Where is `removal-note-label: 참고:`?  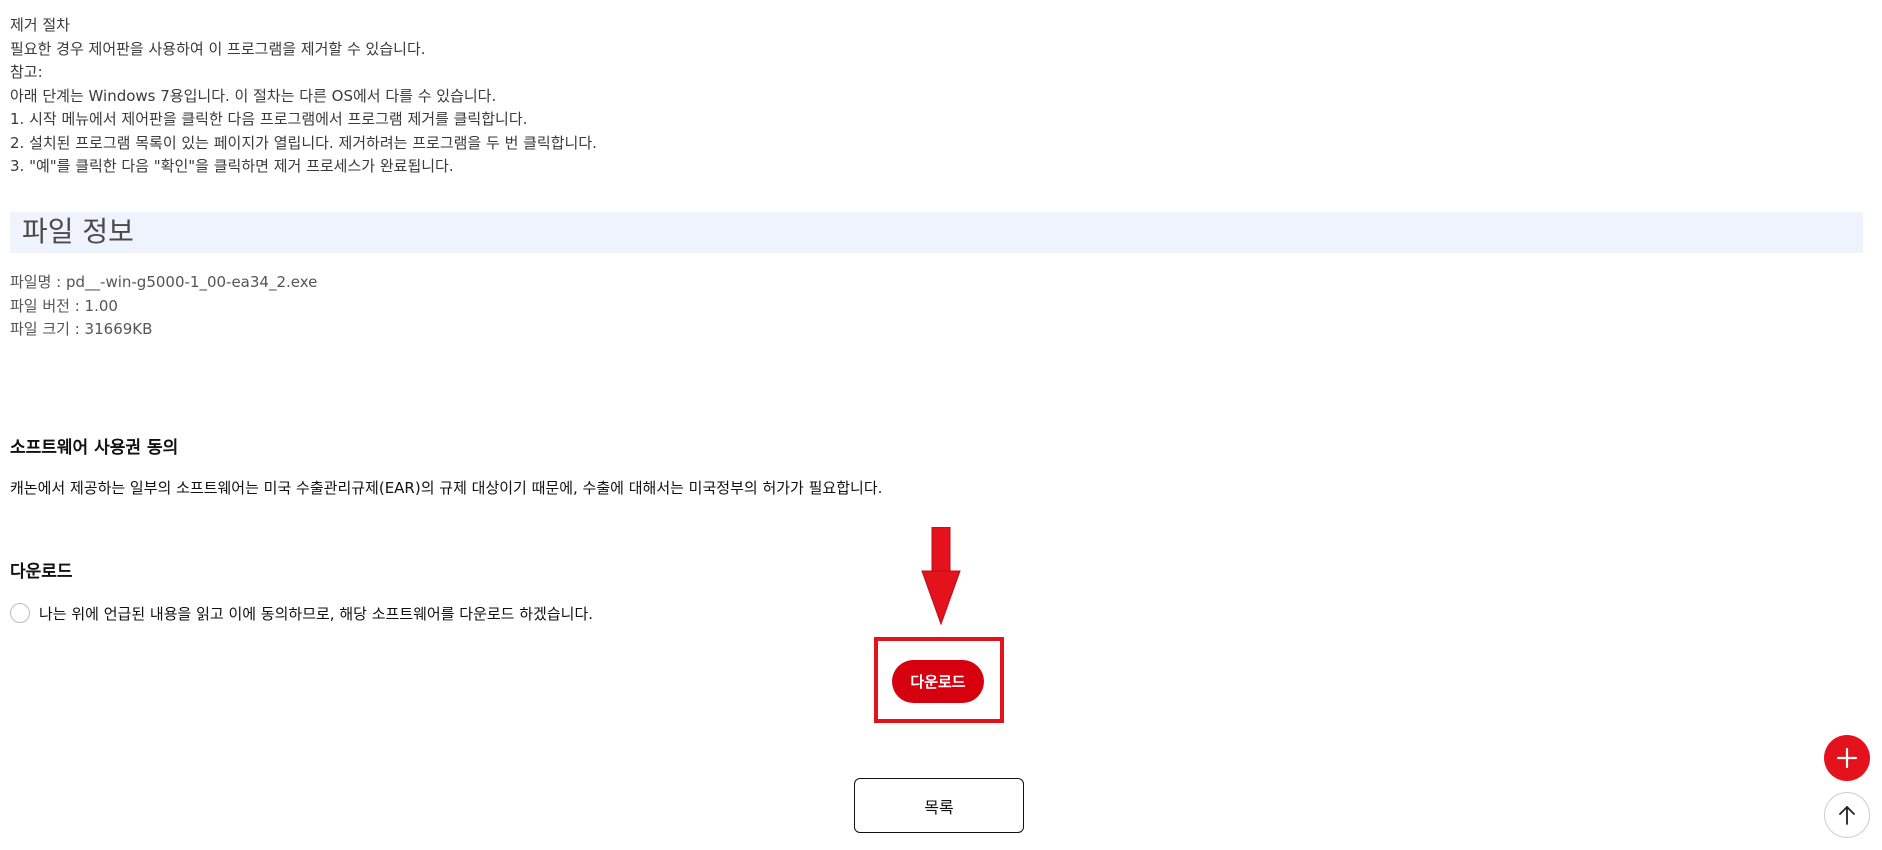
removal-note-label: 참고: is located at coordinates (26, 72).